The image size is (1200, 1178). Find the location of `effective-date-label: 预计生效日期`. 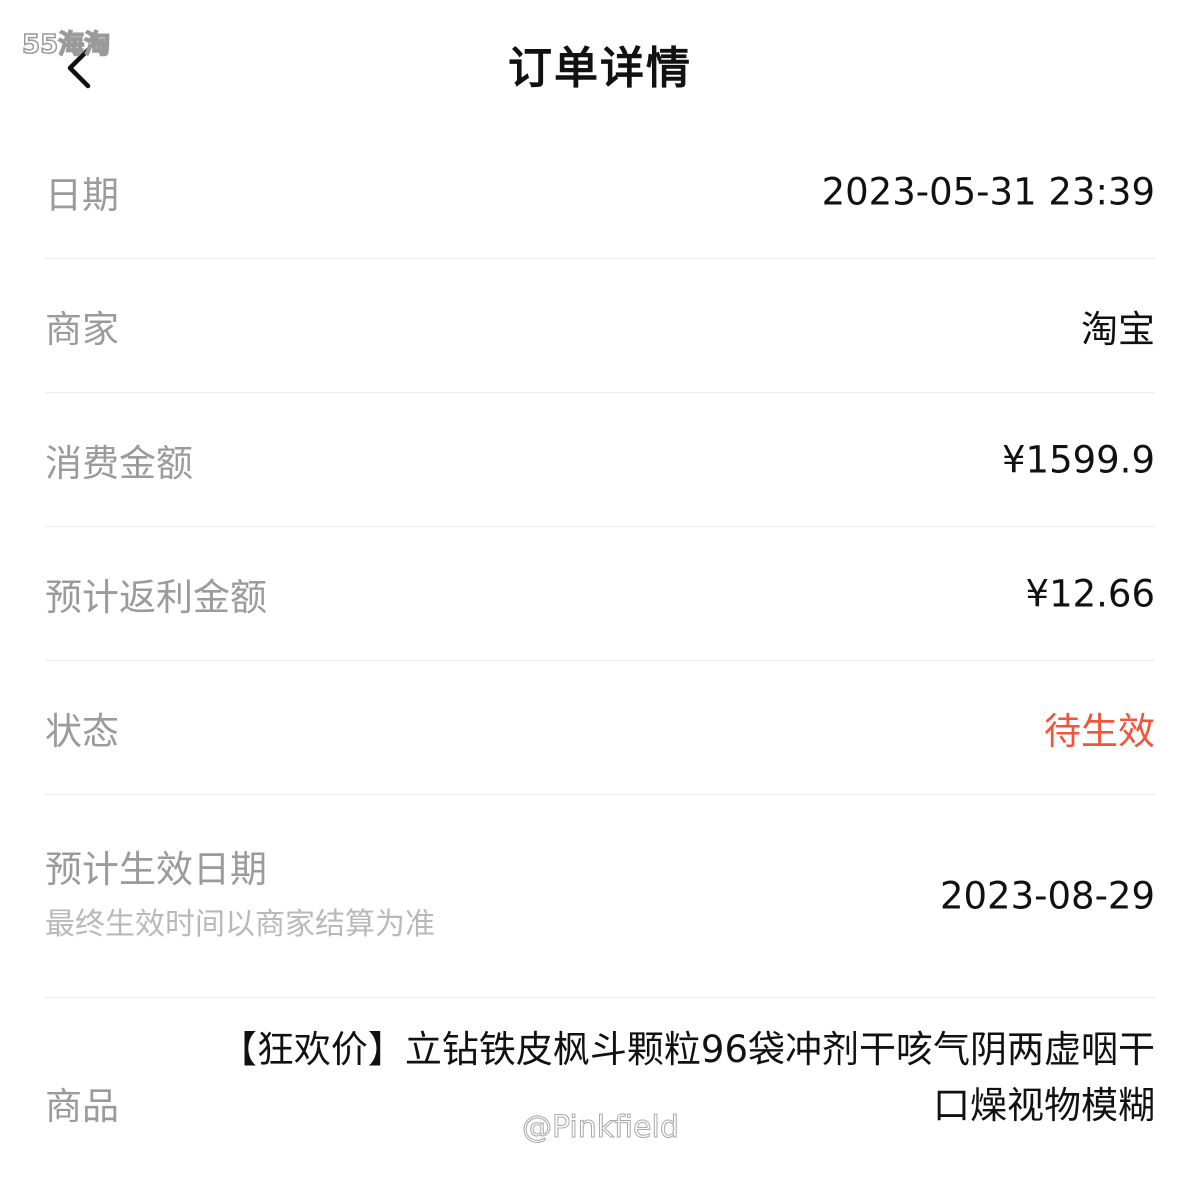

effective-date-label: 预计生效日期 is located at coordinates (156, 869).